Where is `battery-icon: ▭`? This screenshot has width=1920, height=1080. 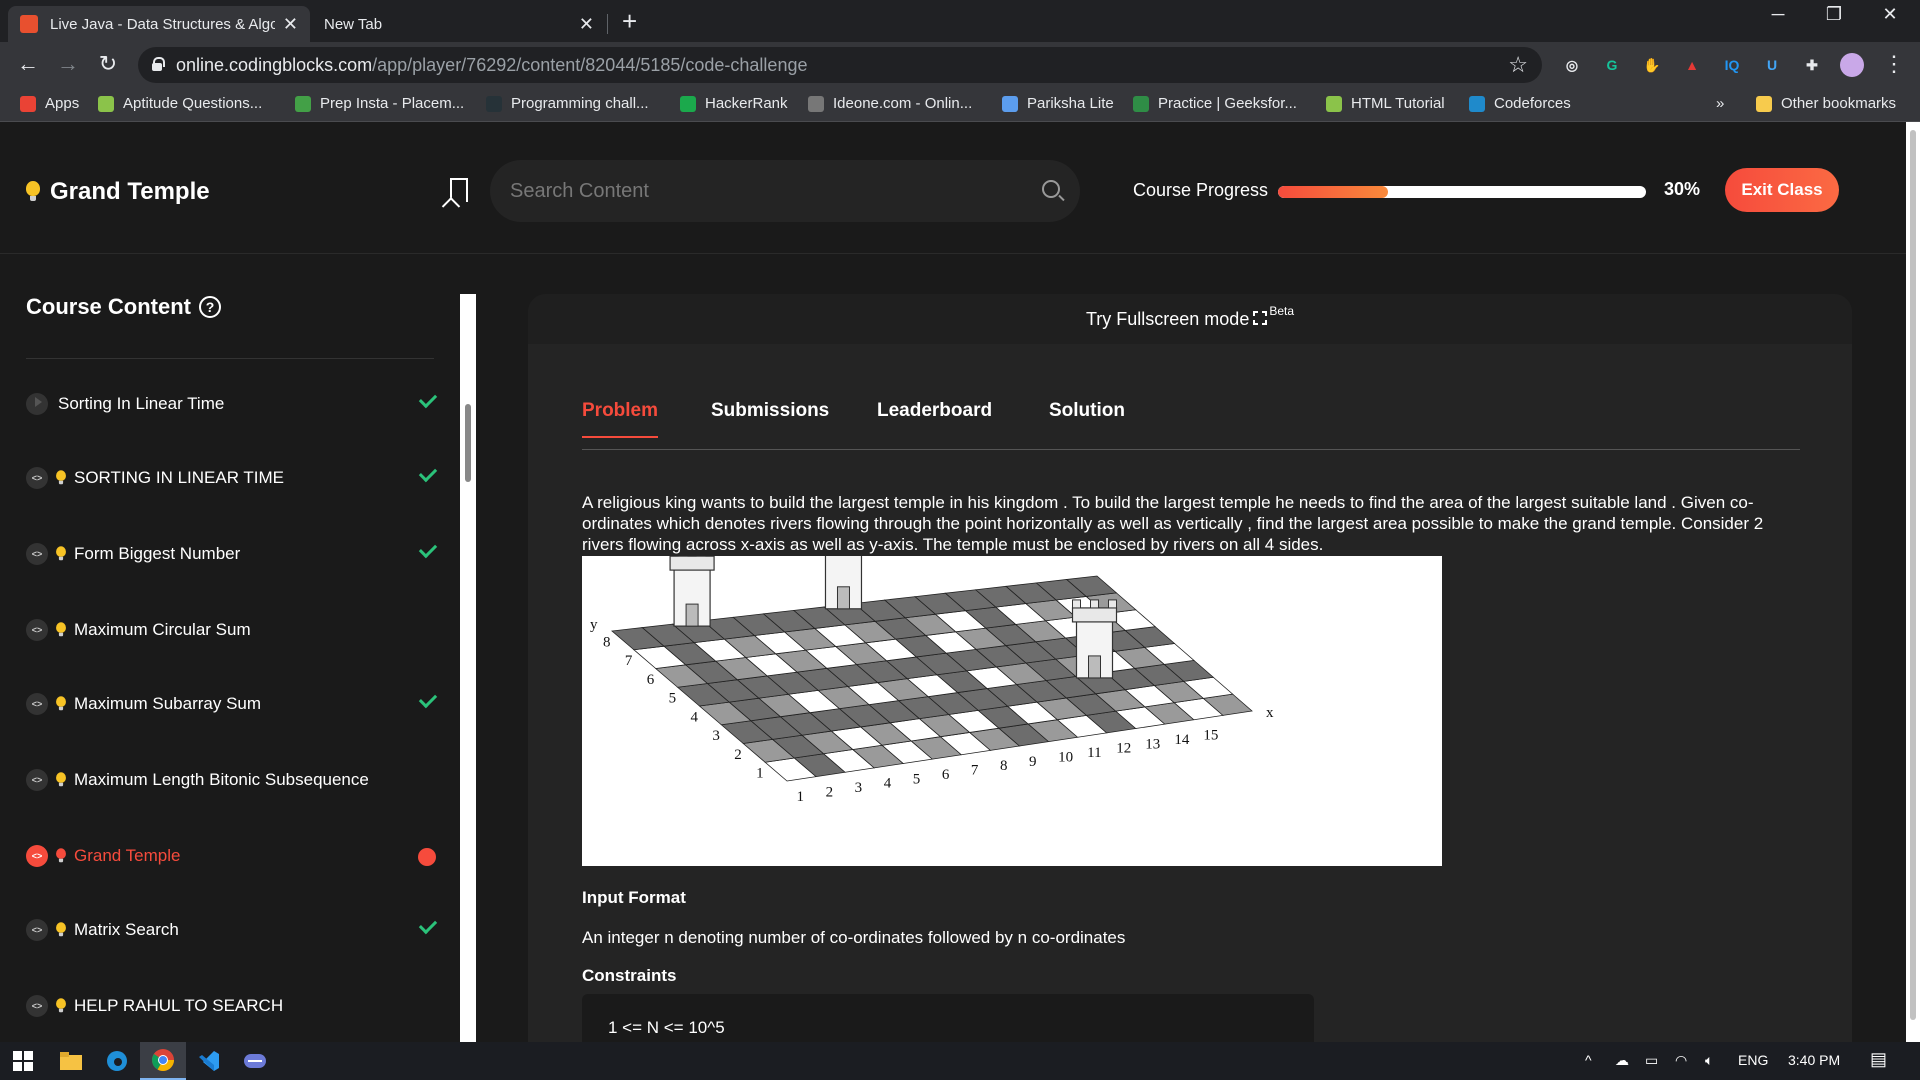
battery-icon: ▭ is located at coordinates (1651, 1060).